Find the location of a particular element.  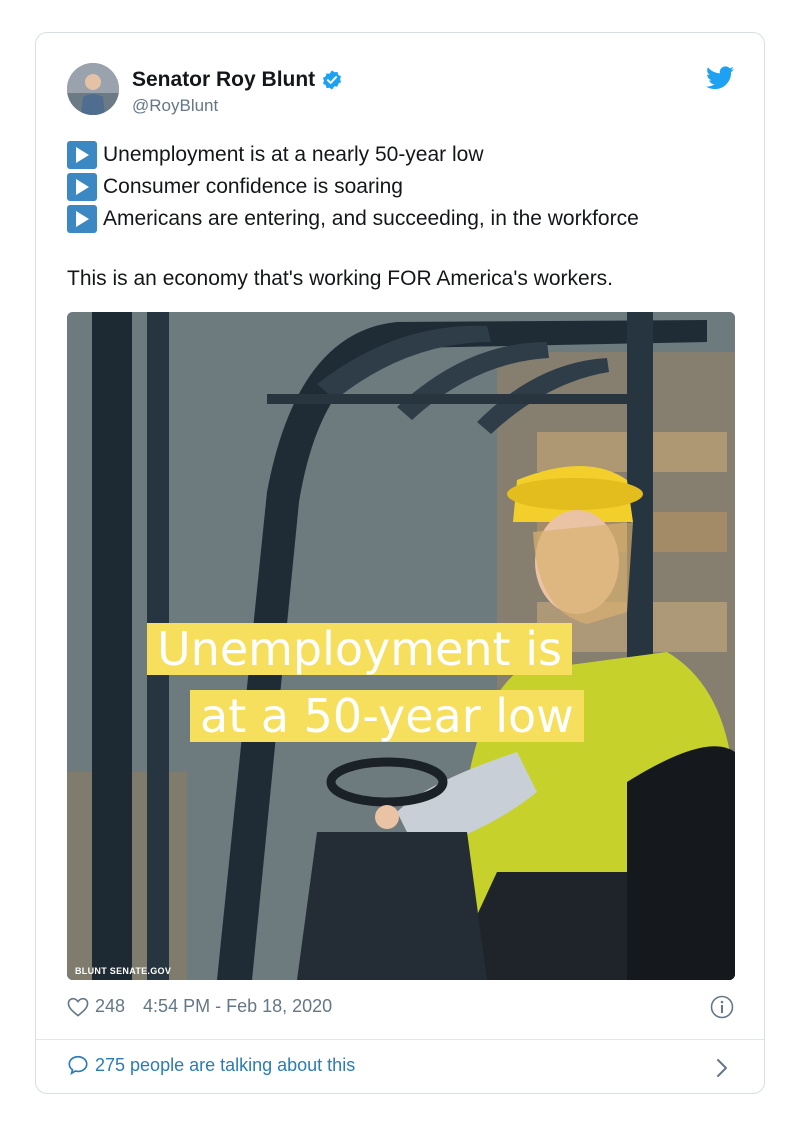

bullet-line: Unemployment is at a nearly 50-year low is located at coordinates (353, 155).